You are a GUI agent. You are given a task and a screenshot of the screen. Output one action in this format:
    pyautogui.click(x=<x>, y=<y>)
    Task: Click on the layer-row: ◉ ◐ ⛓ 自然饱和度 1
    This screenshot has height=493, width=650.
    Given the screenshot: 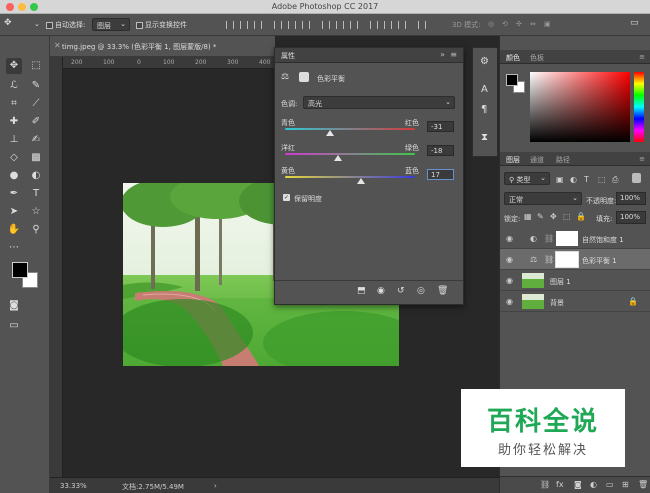 What is the action you would take?
    pyautogui.click(x=575, y=238)
    